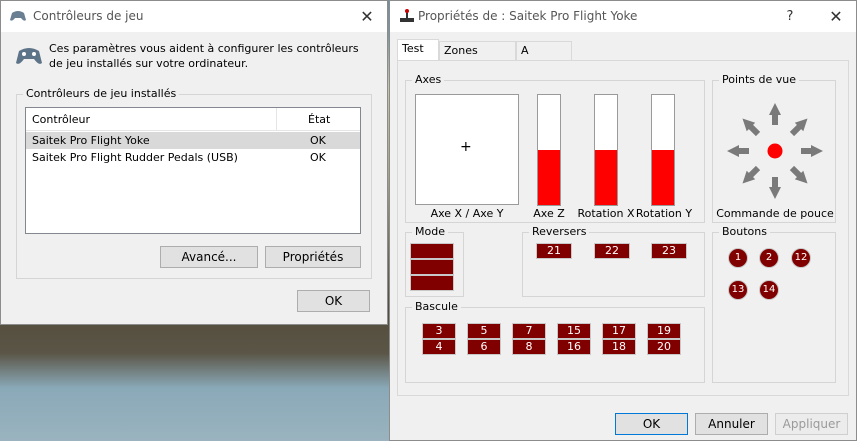  Describe the element at coordinates (432, 283) in the screenshot. I see `mode-3-indicator` at that location.